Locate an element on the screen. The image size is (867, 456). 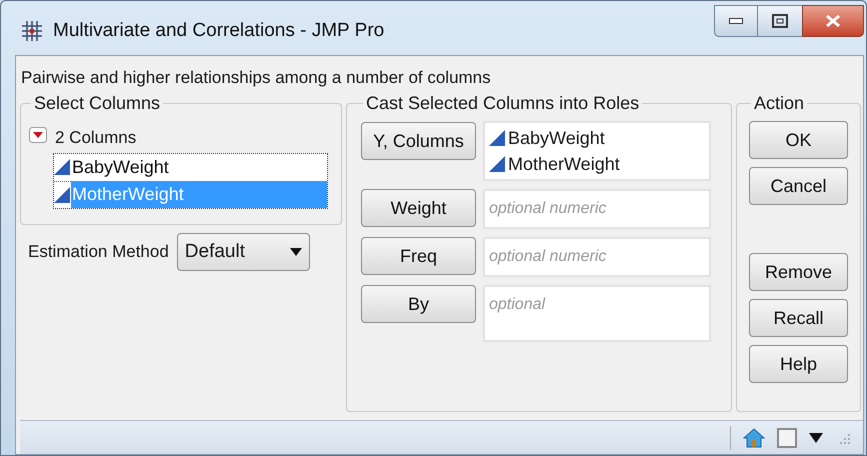
action-button: Recall is located at coordinates (798, 318).